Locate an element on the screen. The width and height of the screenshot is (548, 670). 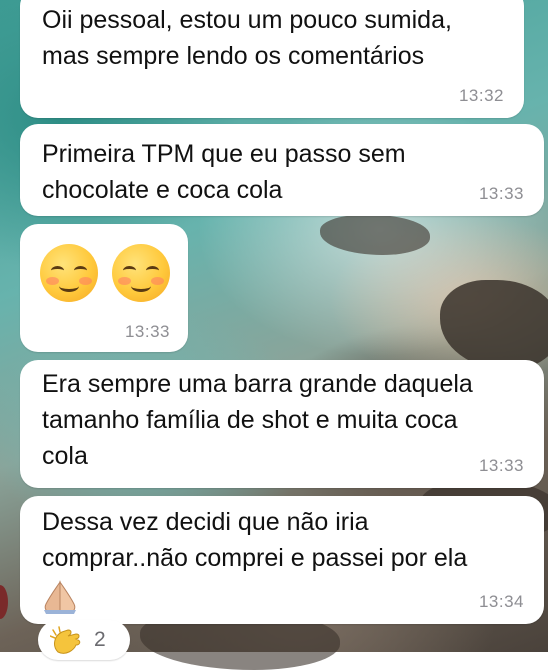
clapping-hands-icon is located at coordinates (65, 640).